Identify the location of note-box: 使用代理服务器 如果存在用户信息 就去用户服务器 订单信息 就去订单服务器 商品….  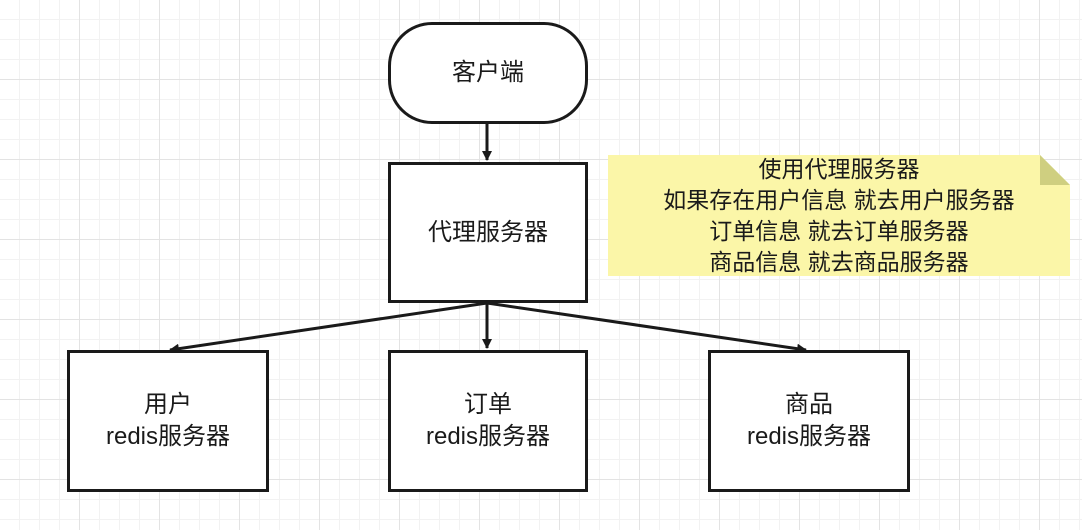
(839, 215).